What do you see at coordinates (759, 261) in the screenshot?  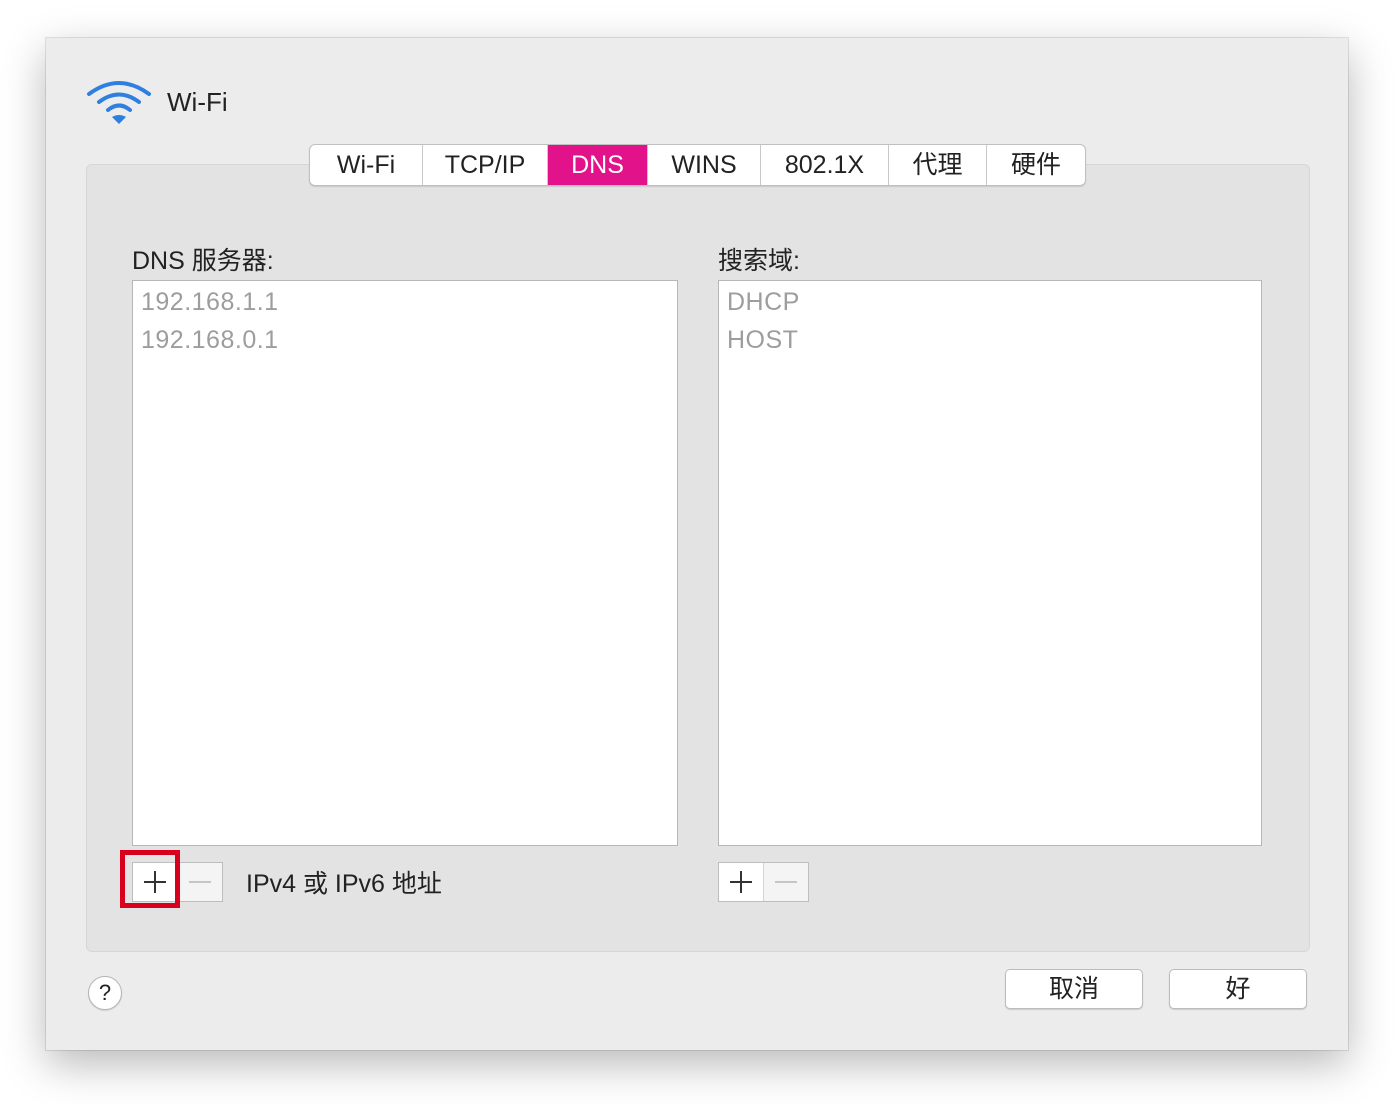 I see `search-domains-label: 搜索域:` at bounding box center [759, 261].